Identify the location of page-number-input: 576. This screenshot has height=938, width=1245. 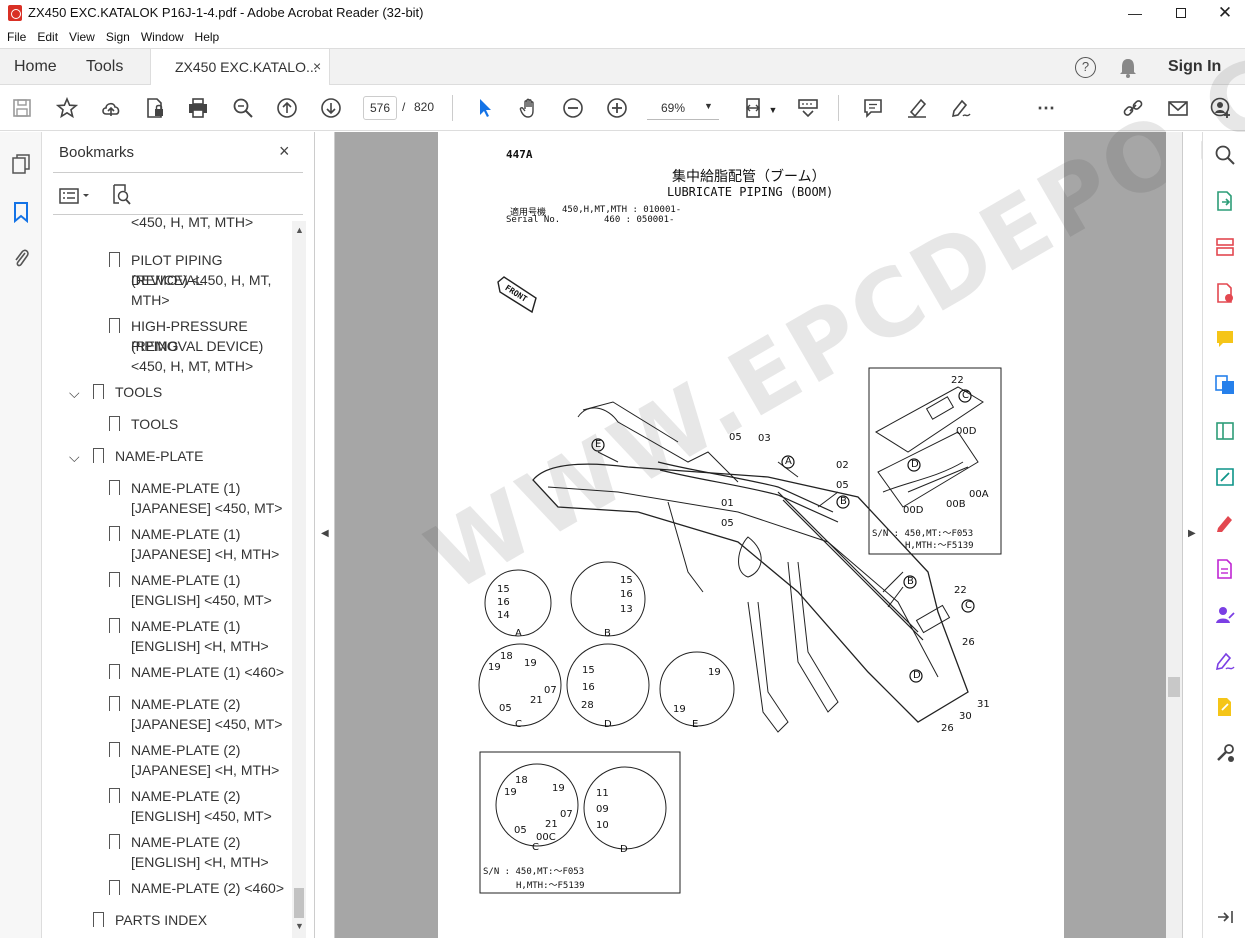
(380, 108).